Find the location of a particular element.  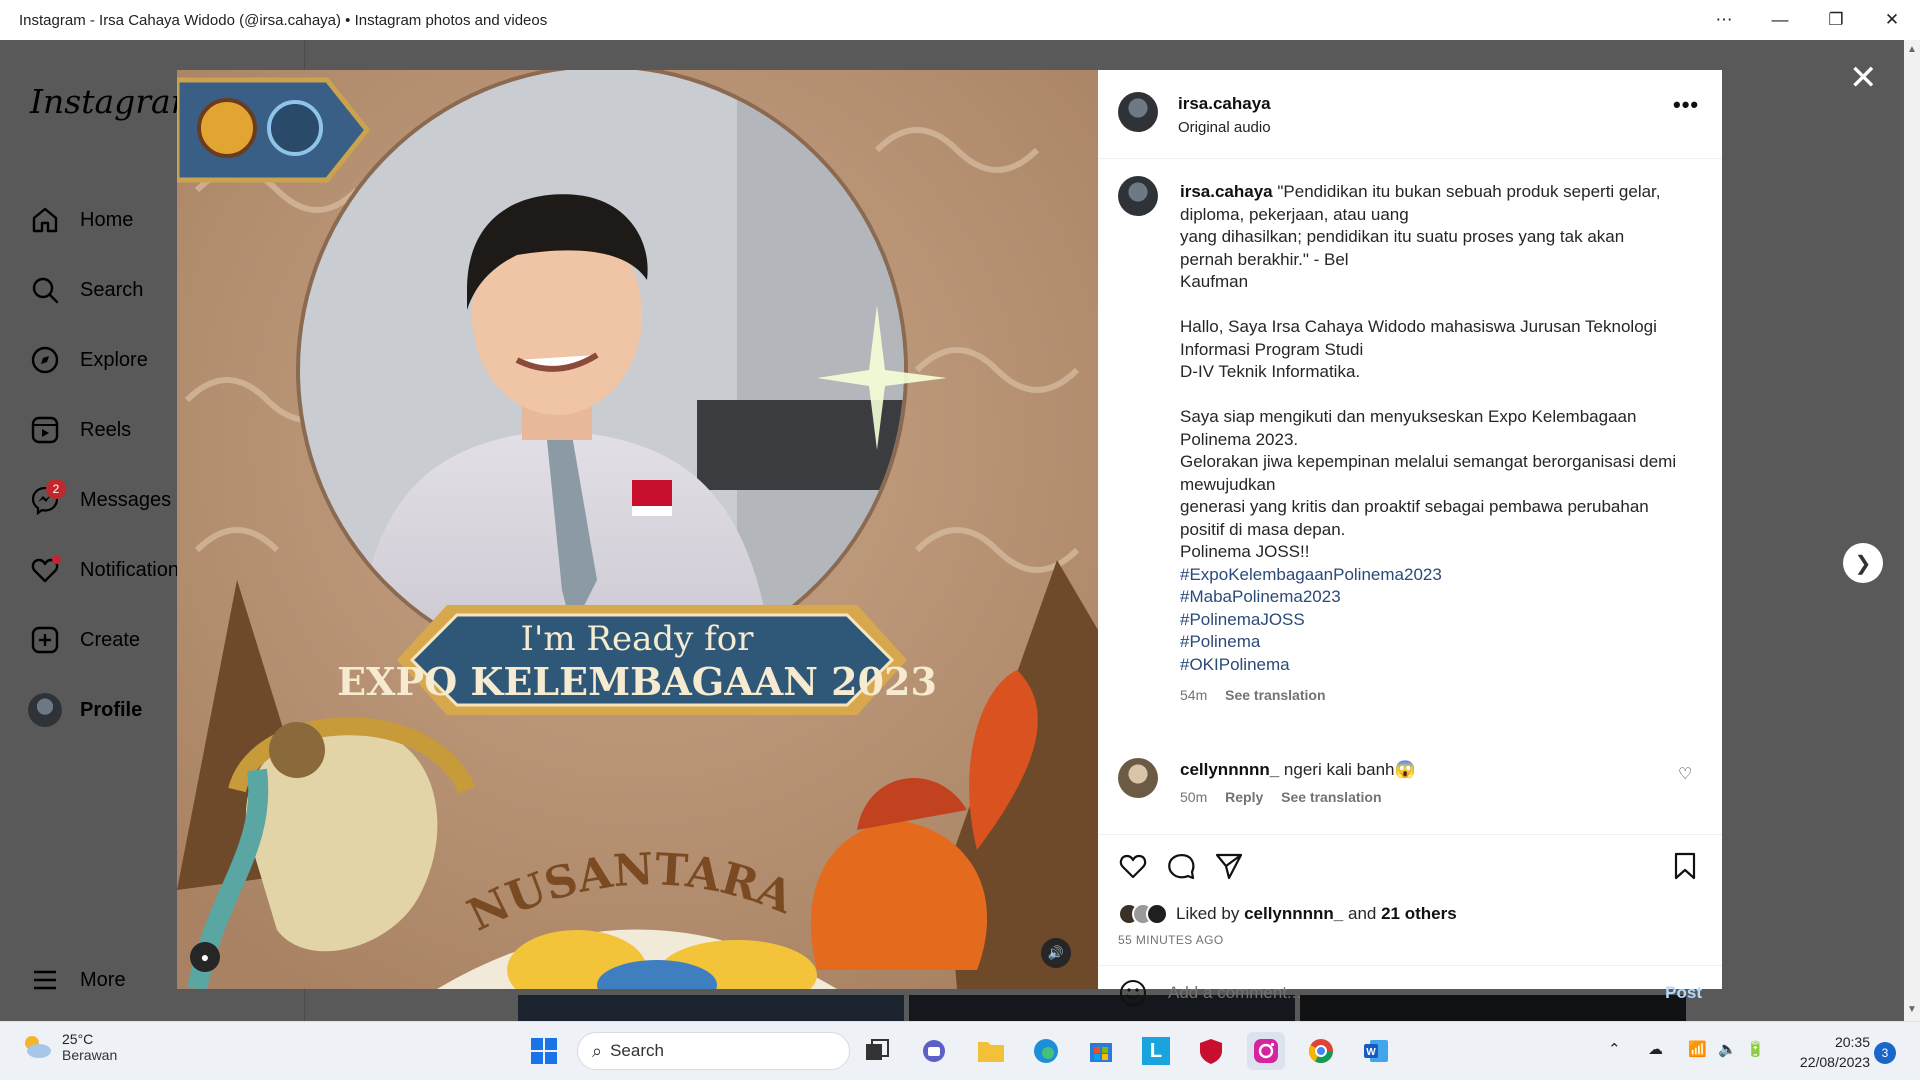

sidebar-item-profile: Profile is located at coordinates (85, 710).